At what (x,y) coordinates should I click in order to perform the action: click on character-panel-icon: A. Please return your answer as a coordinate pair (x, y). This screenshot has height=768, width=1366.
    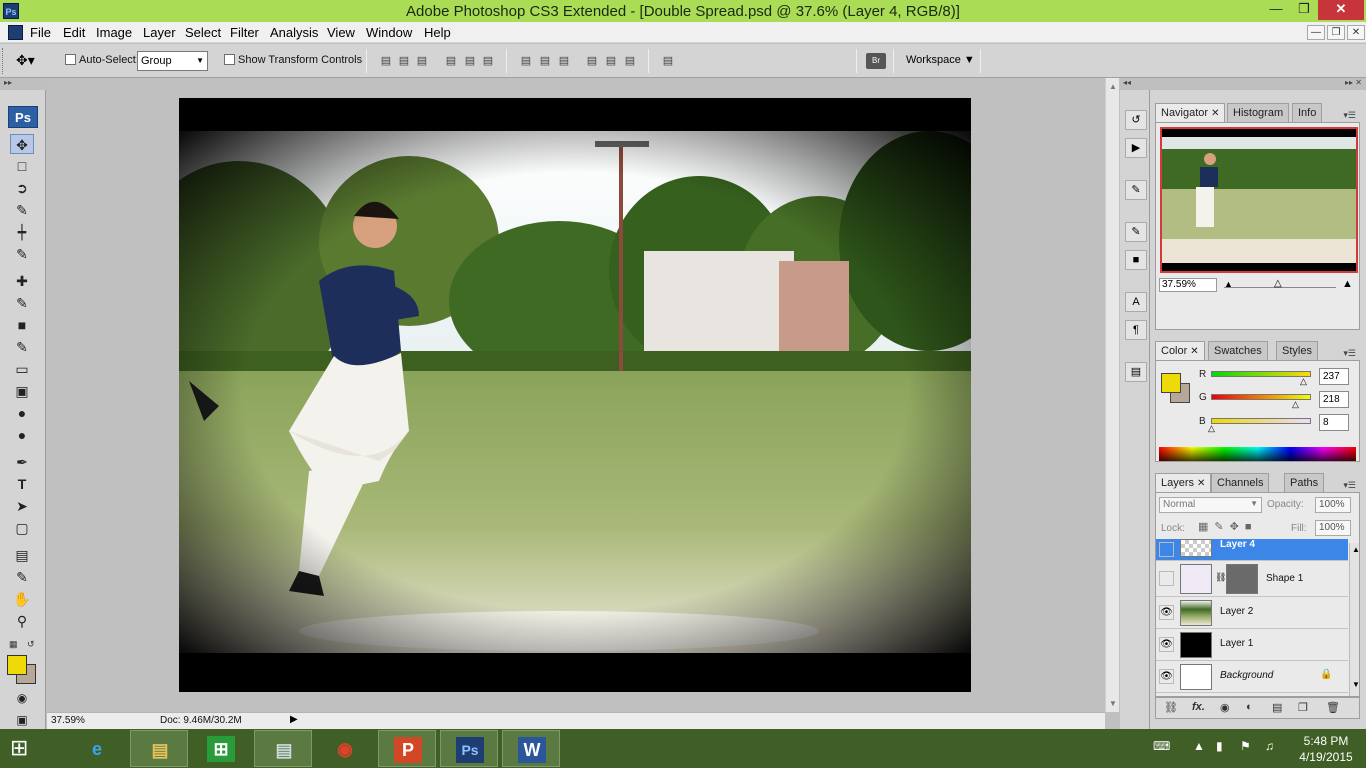
    Looking at the image, I should click on (1136, 302).